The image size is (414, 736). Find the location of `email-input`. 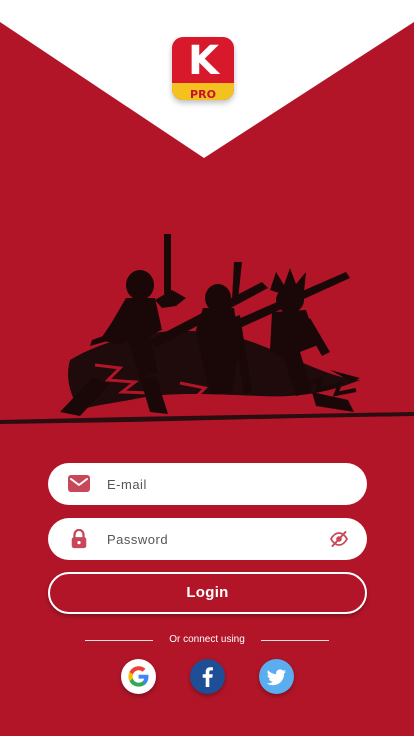

email-input is located at coordinates (212, 484).